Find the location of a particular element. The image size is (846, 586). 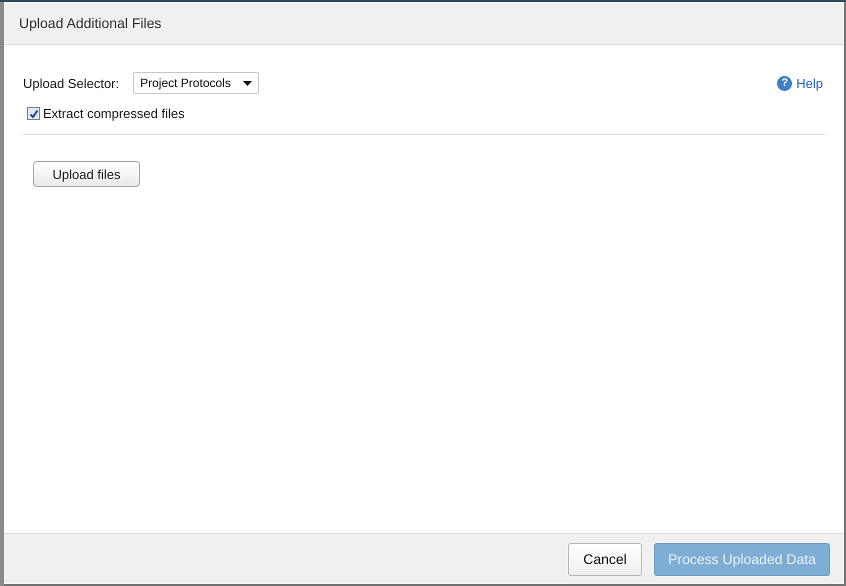

window-title: Upload Additional Files is located at coordinates (90, 23).